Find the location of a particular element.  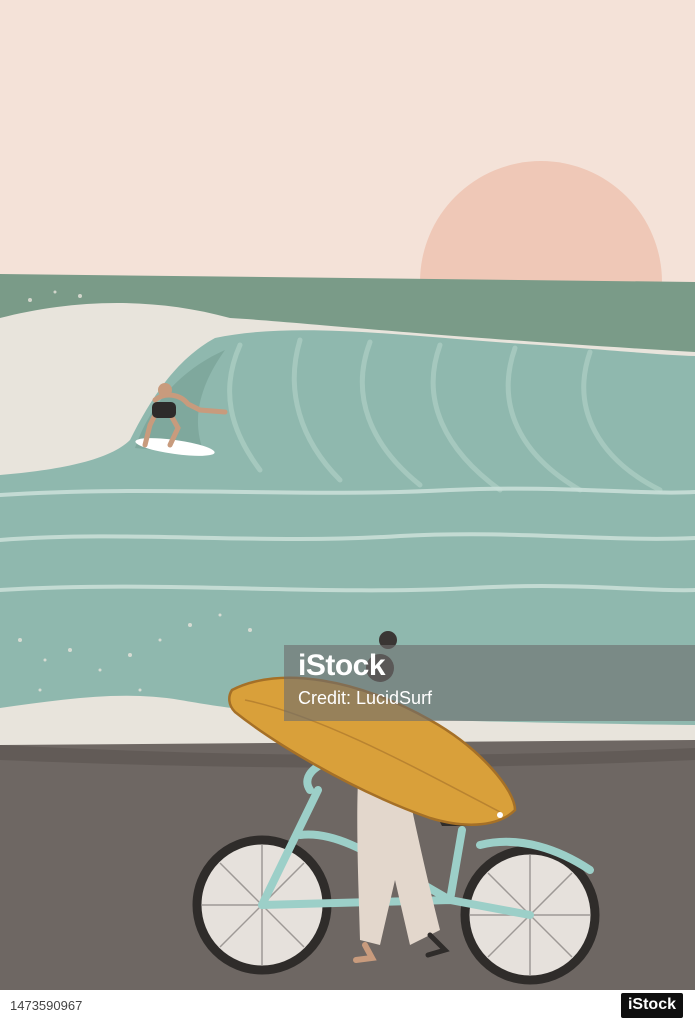

watermark-logo: iStock is located at coordinates (342, 665).